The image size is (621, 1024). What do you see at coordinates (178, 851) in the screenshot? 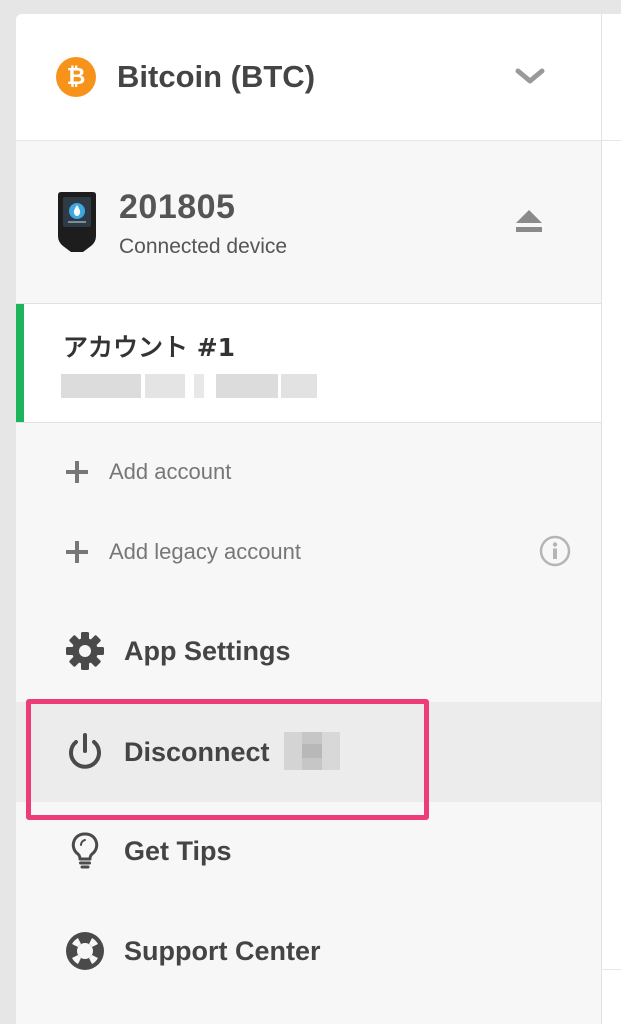
I see `get-tips-label: Get Tips` at bounding box center [178, 851].